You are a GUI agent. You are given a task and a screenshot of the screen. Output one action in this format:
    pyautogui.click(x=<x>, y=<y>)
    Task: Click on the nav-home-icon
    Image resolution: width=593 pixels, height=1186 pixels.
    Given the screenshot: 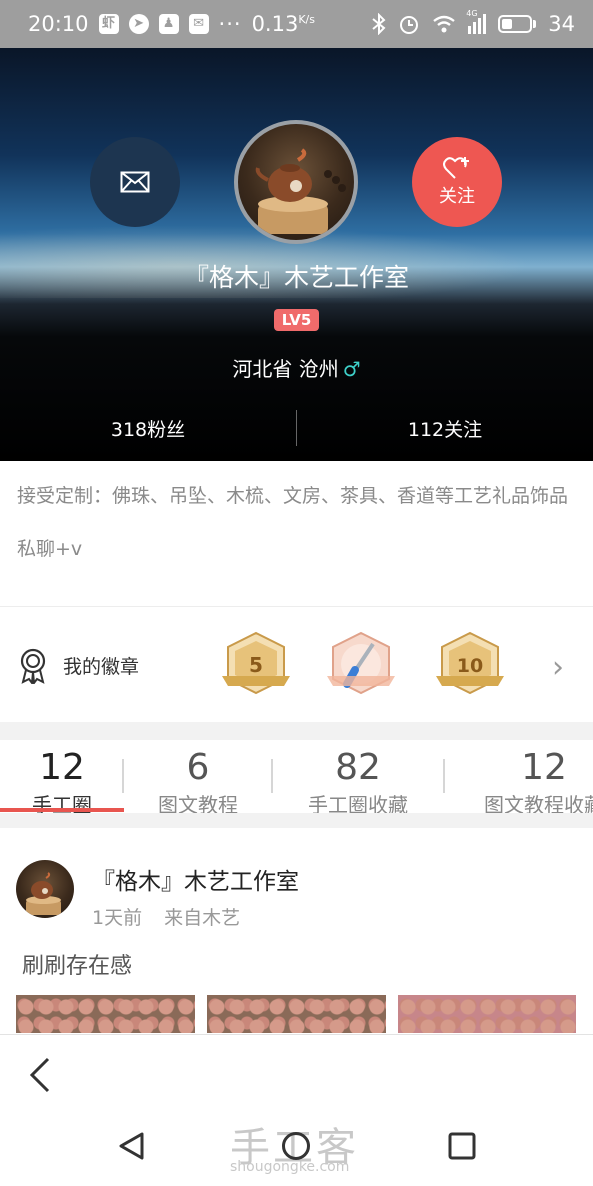 What is the action you would take?
    pyautogui.click(x=296, y=1146)
    